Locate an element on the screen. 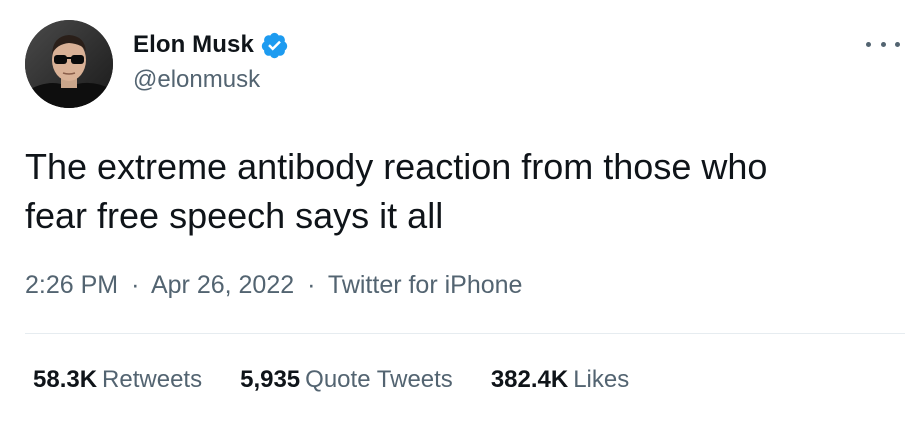 The height and width of the screenshot is (426, 917). quote-tweets-count: 5,935 is located at coordinates (270, 379).